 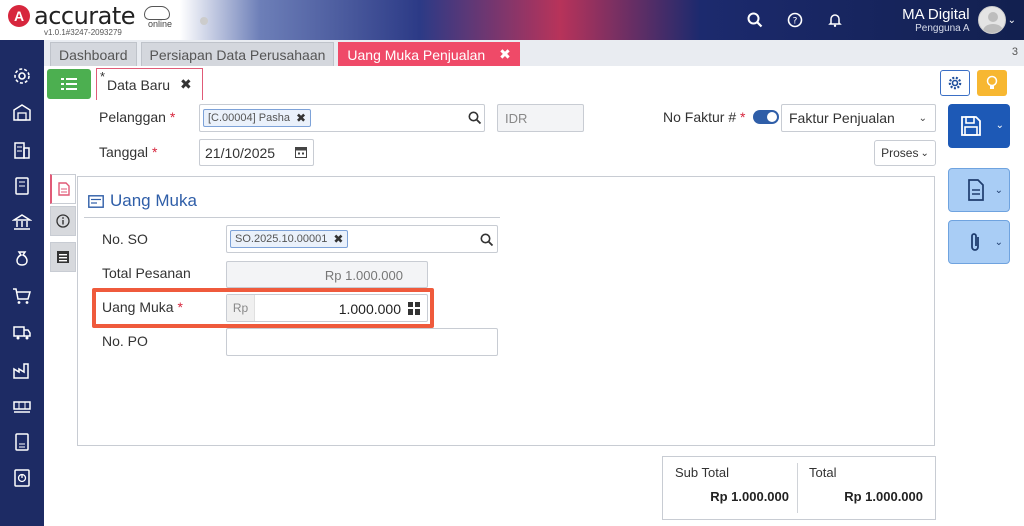 What do you see at coordinates (125, 239) in the screenshot?
I see `no-so-label: No. SO` at bounding box center [125, 239].